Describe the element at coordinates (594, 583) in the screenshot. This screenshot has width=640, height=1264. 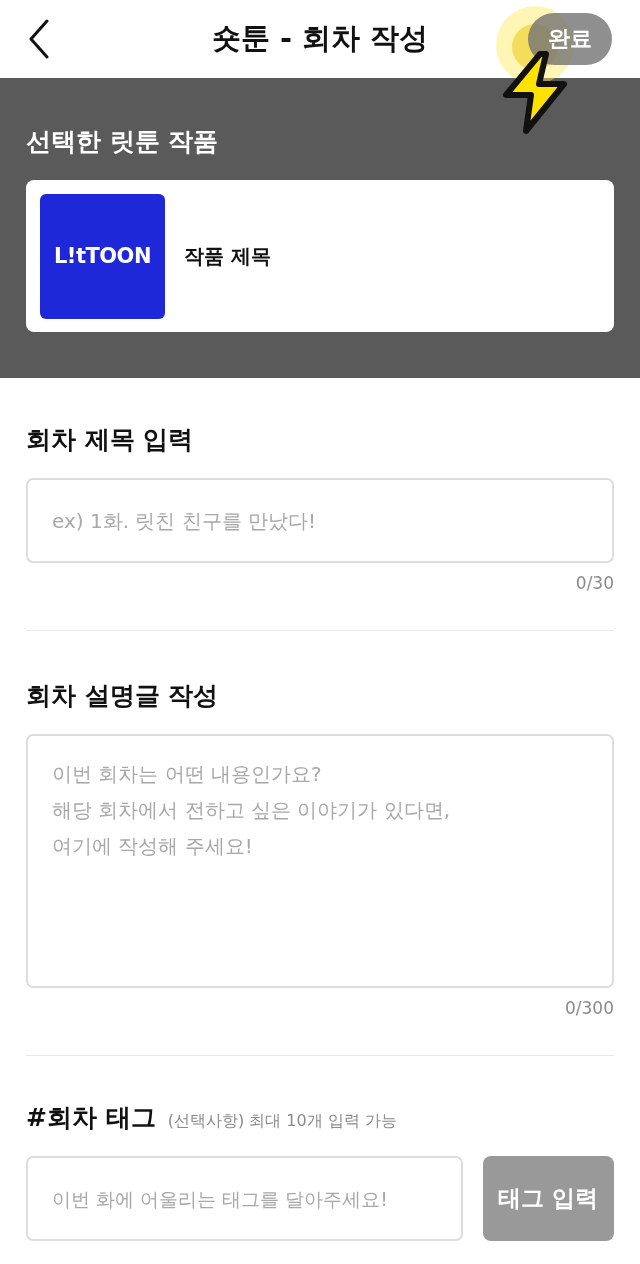
I see `character-counter: 0/30` at that location.